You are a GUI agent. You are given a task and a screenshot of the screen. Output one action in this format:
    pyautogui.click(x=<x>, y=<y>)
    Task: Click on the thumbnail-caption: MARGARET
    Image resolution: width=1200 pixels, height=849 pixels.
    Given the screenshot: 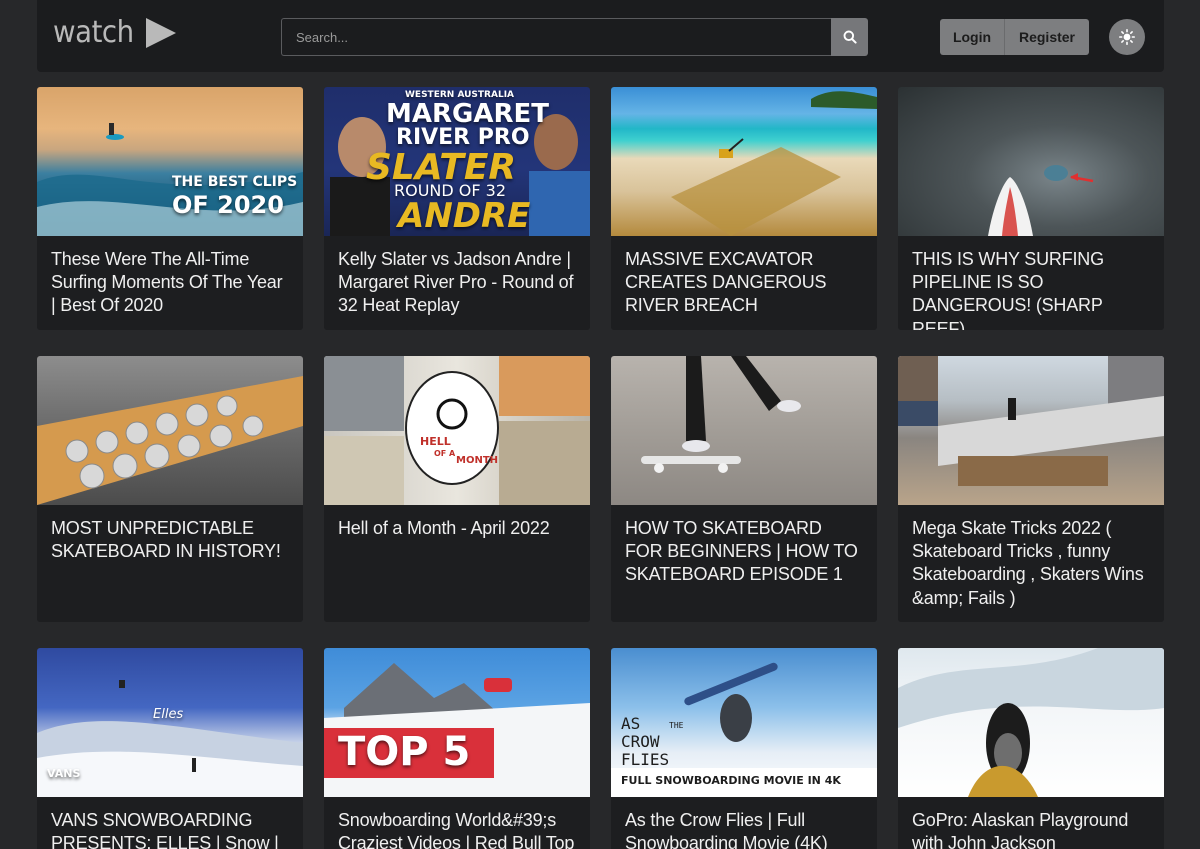 What is the action you would take?
    pyautogui.click(x=467, y=114)
    